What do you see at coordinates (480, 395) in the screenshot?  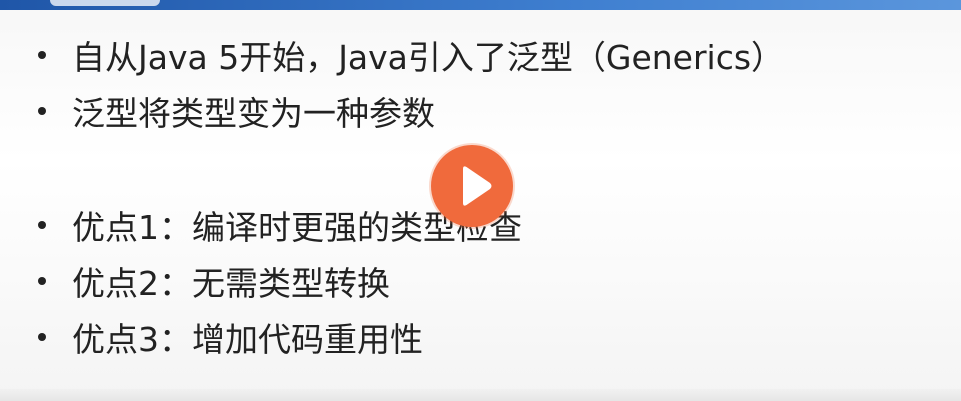 I see `player-bottom-edge` at bounding box center [480, 395].